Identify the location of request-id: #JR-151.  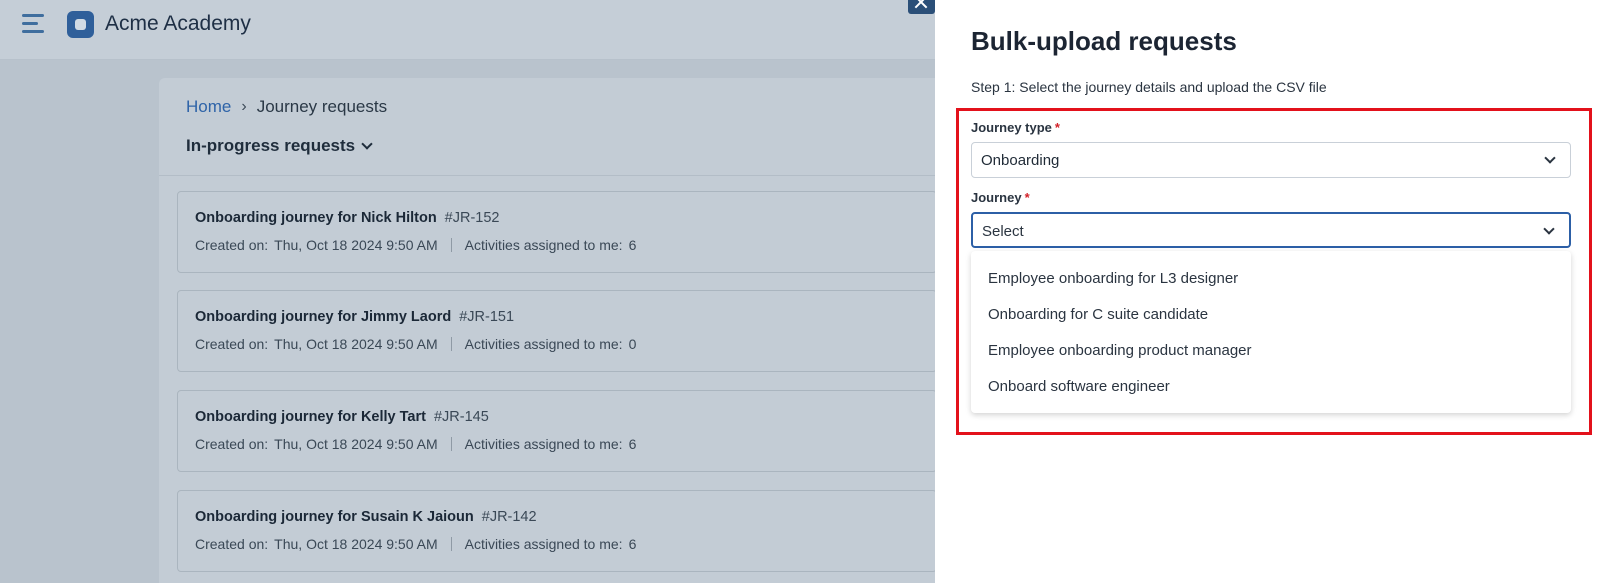
(487, 317).